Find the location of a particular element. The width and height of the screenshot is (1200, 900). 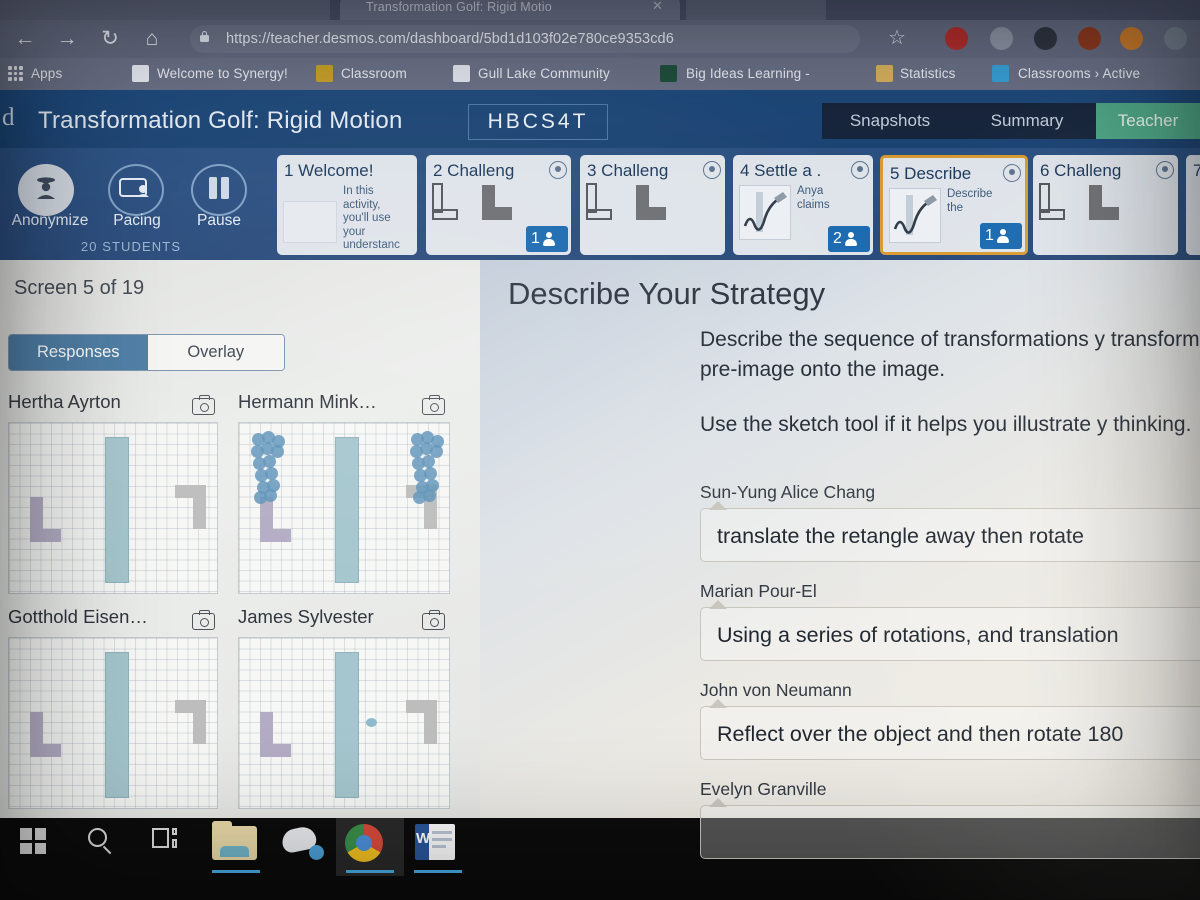

reload-button: ↻ is located at coordinates (110, 39).